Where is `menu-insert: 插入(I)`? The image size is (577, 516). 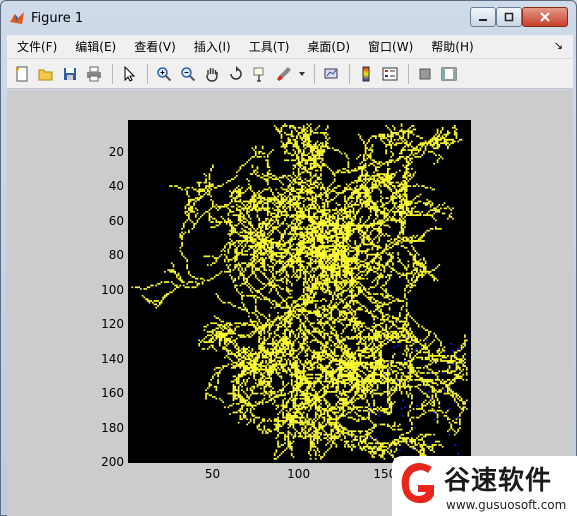
menu-insert: 插入(I) is located at coordinates (211, 47).